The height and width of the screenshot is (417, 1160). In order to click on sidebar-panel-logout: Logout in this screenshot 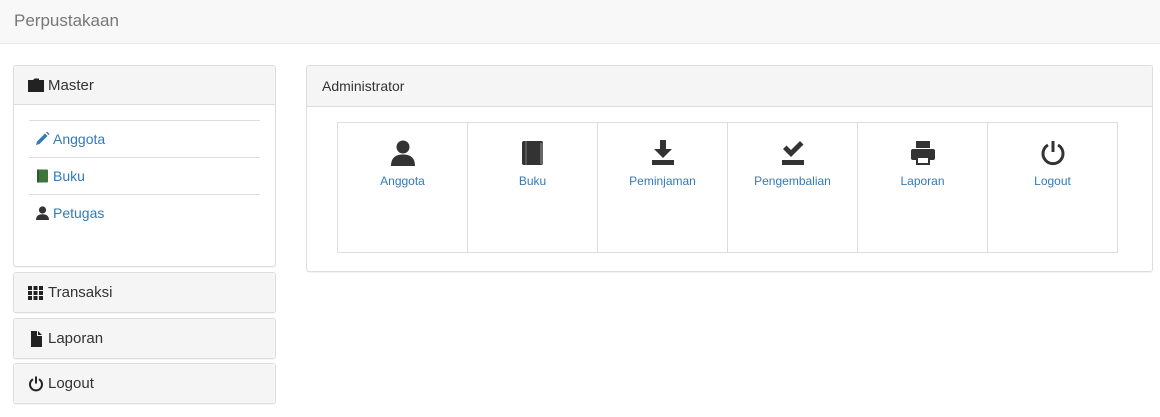, I will do `click(144, 383)`.